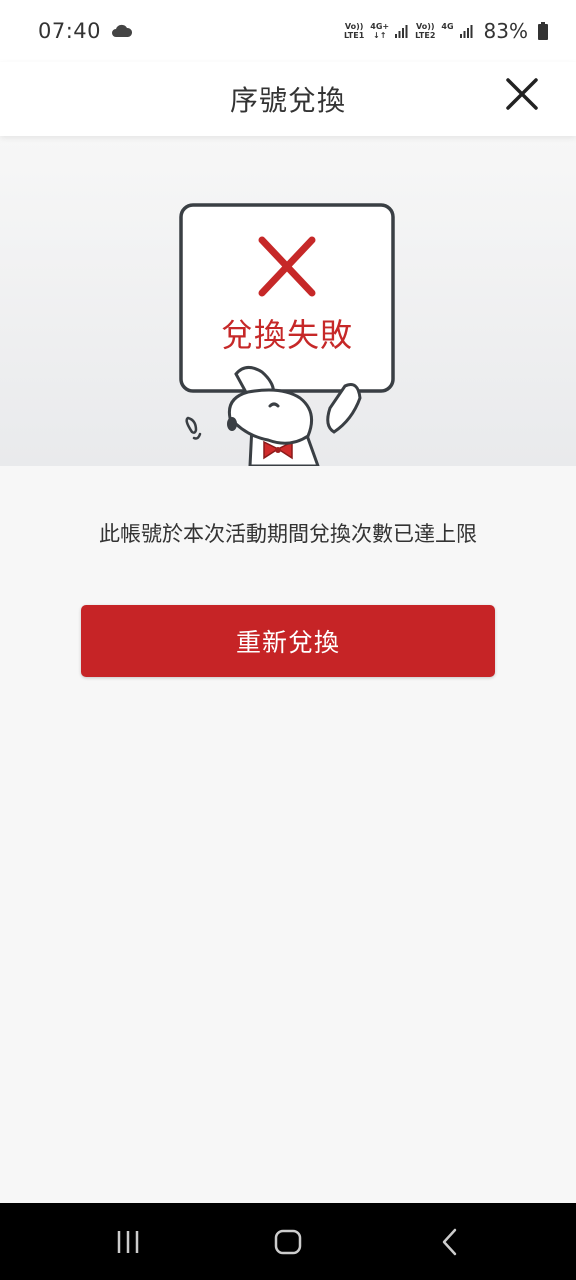 Image resolution: width=576 pixels, height=1280 pixels. What do you see at coordinates (543, 31) in the screenshot?
I see `battery-icon` at bounding box center [543, 31].